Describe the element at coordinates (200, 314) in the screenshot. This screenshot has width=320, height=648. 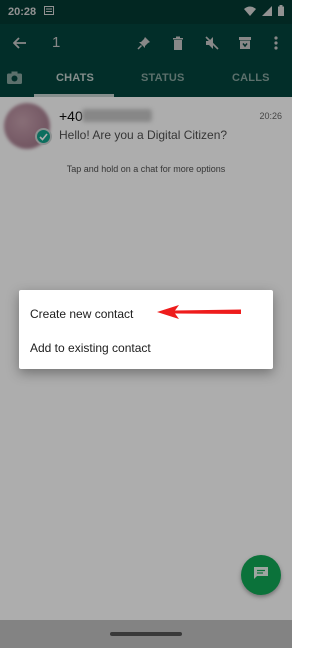
I see `red-arrow-annotation` at that location.